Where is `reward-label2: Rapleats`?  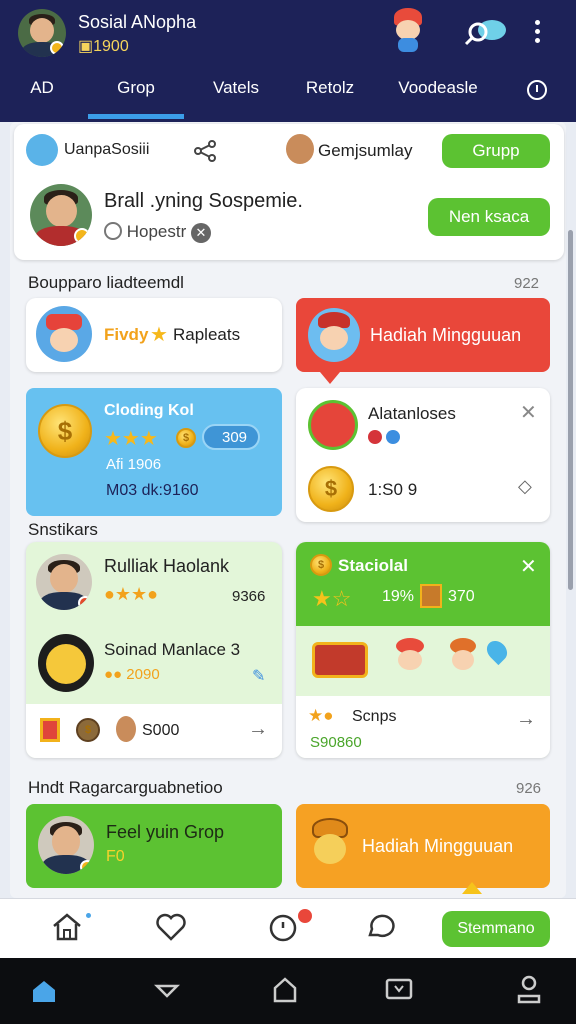 reward-label2: Rapleats is located at coordinates (207, 334).